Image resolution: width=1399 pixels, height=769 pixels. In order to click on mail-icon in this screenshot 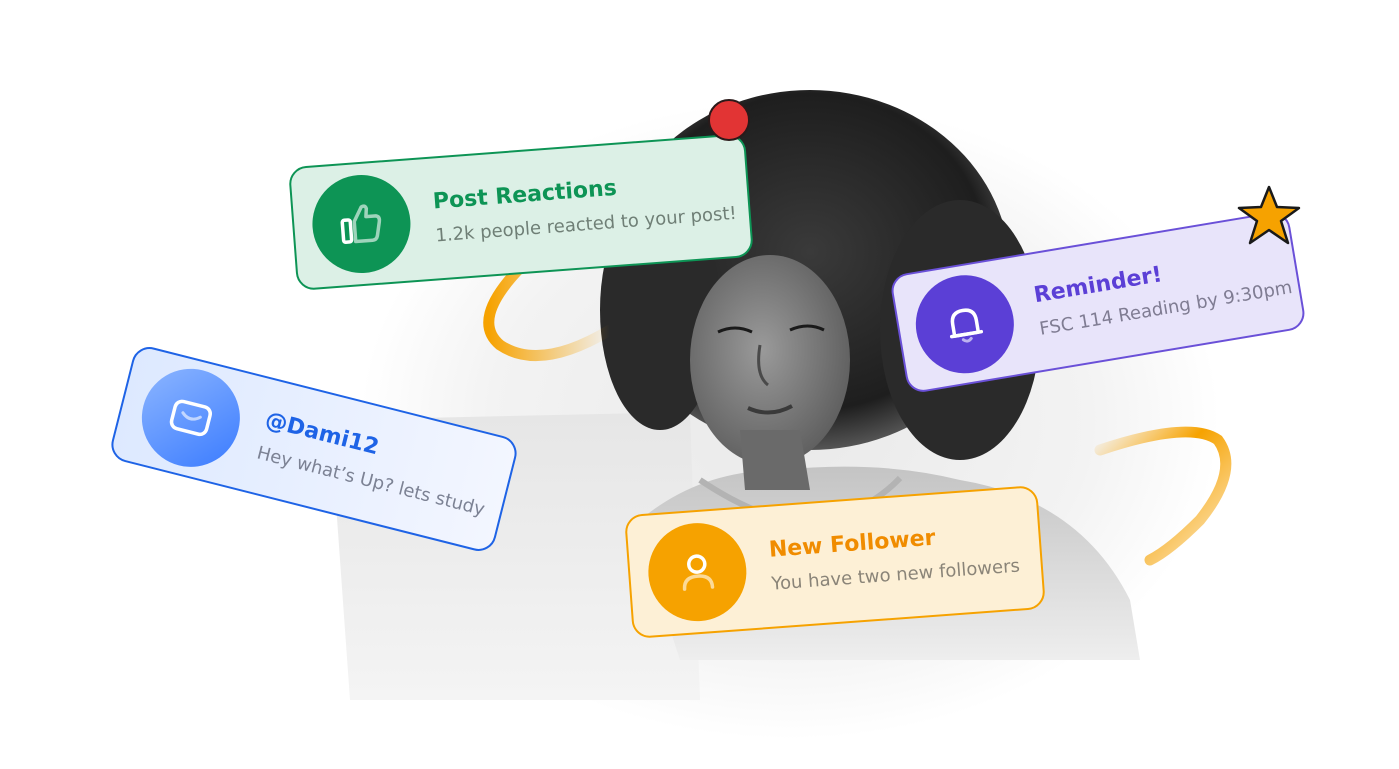, I will do `click(191, 418)`.